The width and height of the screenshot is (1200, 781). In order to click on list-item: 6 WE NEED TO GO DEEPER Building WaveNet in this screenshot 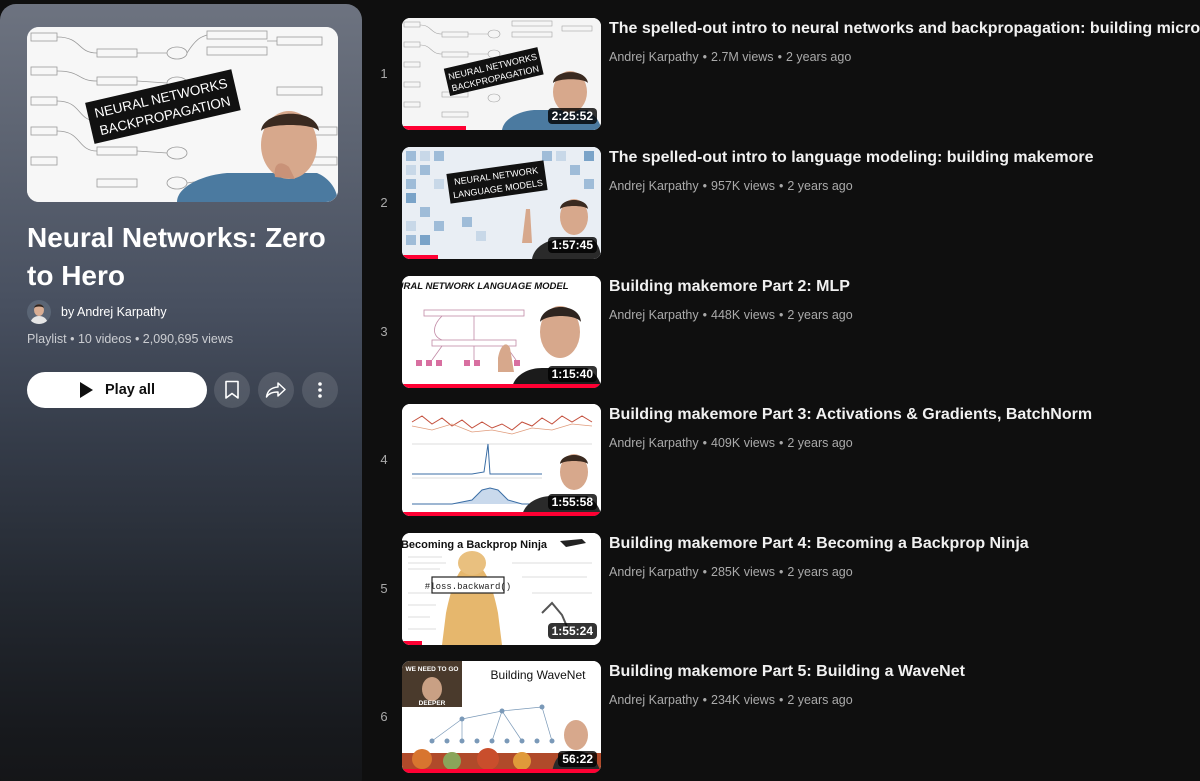, I will do `click(786, 719)`.